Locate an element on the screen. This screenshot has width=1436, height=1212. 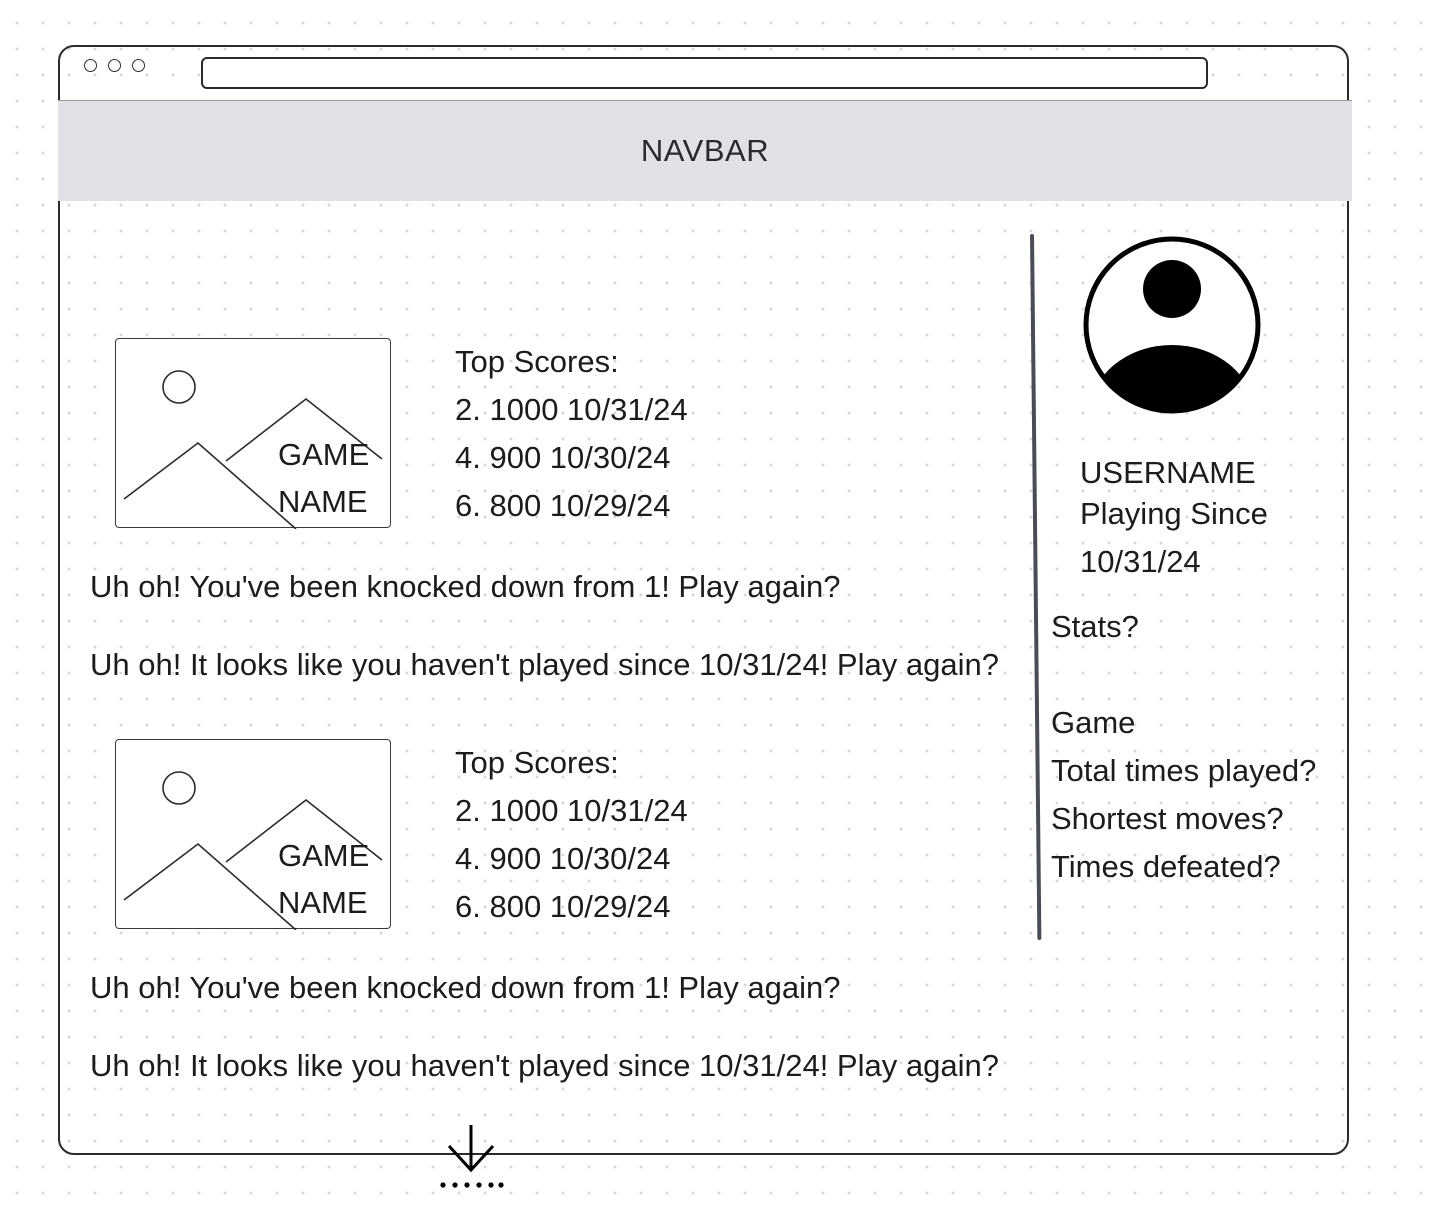
navbar: NAVBAR is located at coordinates (705, 150).